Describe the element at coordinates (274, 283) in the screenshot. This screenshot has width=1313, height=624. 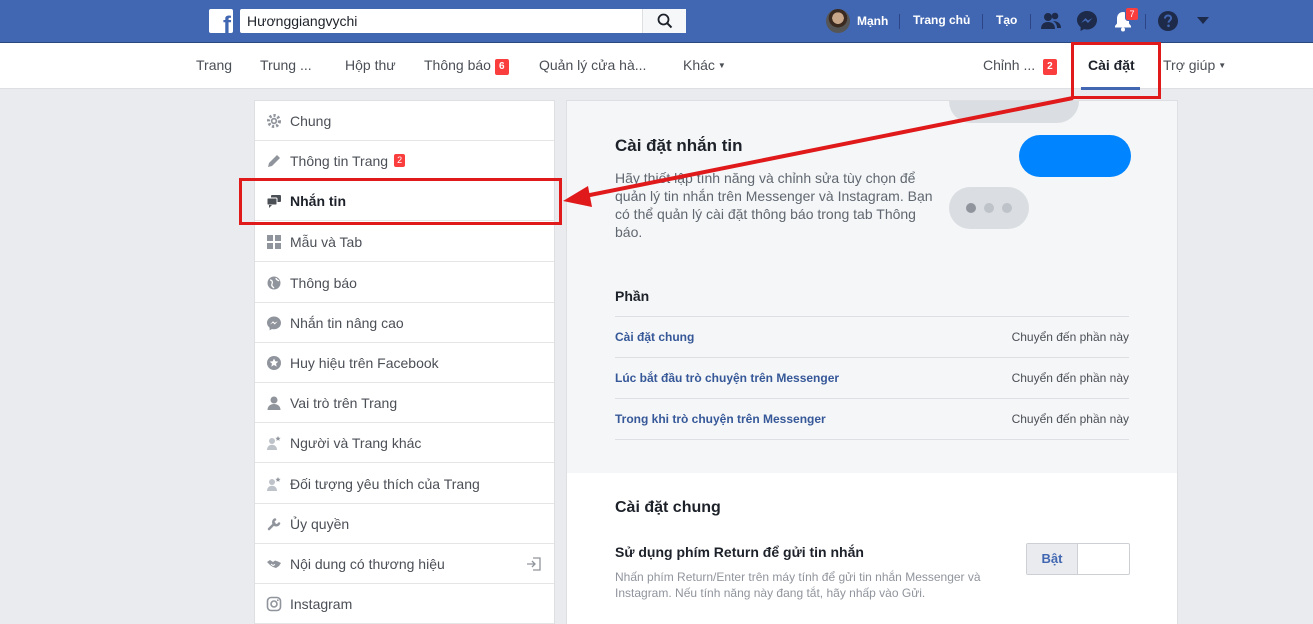
I see `globe-icon` at that location.